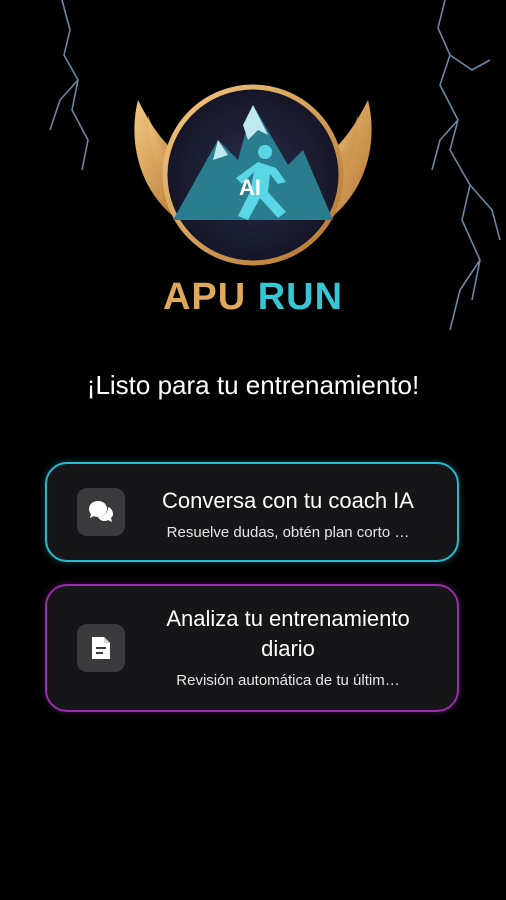  Describe the element at coordinates (288, 633) in the screenshot. I see `analyze-training-title: Analiza tu entrenamiento diario` at that location.